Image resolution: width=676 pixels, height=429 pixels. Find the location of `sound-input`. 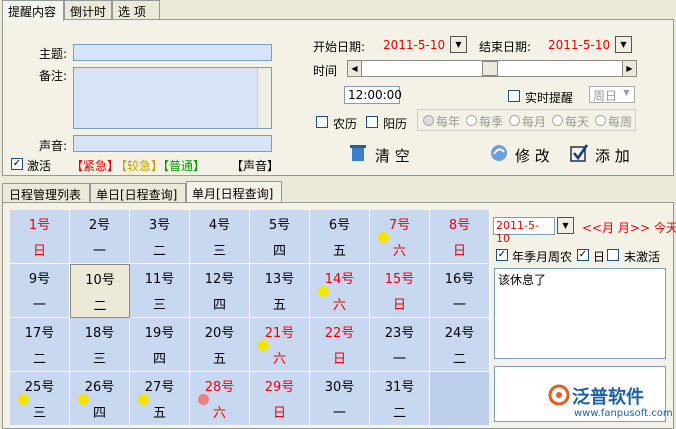

sound-input is located at coordinates (172, 143).